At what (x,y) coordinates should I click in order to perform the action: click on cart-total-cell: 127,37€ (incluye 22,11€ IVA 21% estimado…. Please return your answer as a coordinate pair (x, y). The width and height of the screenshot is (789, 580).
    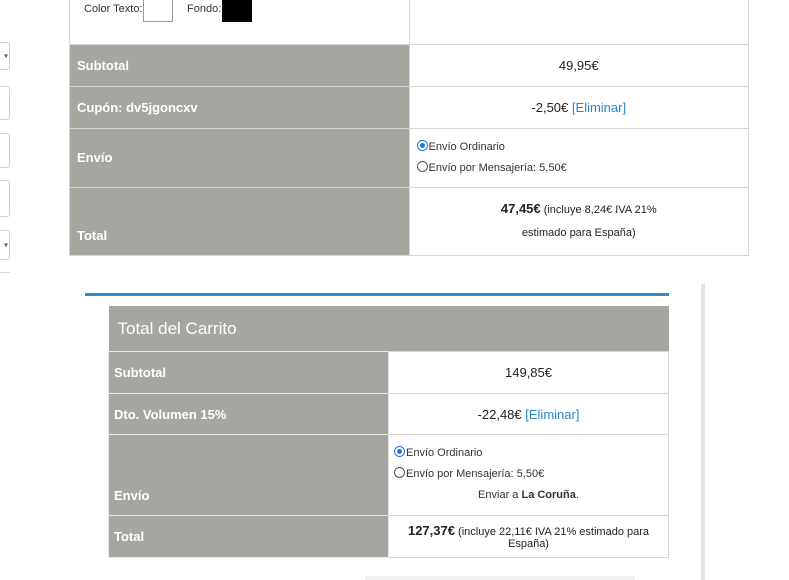
    Looking at the image, I should click on (528, 536).